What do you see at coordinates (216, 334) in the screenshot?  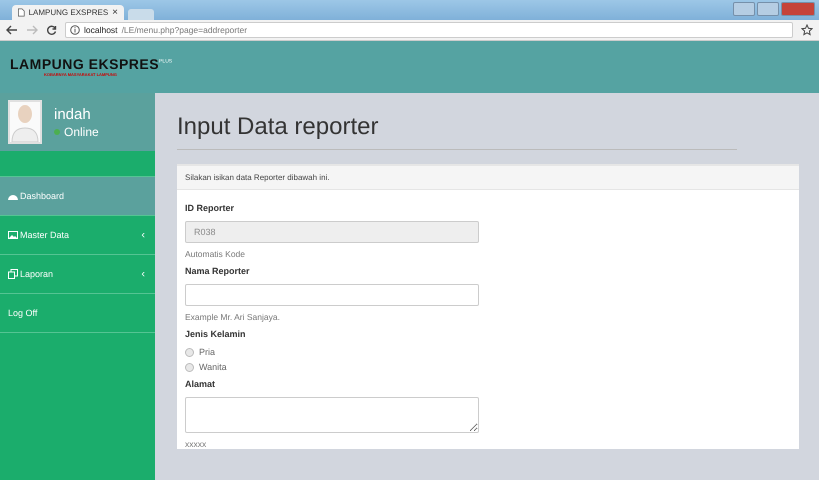 I see `field-label: Jenis Kelamin` at bounding box center [216, 334].